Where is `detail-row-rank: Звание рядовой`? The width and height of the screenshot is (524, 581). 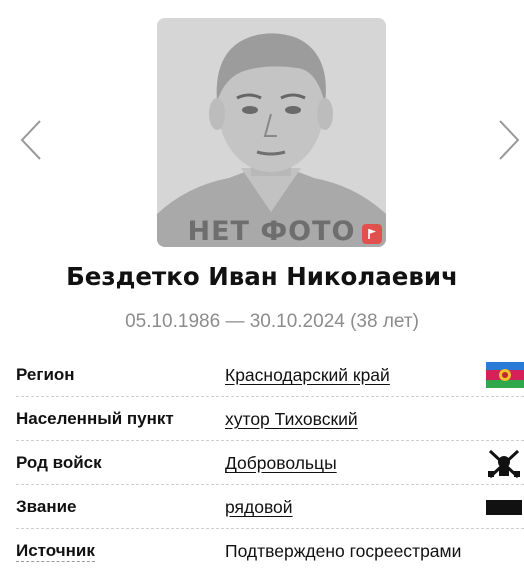
detail-row-rank: Звание рядовой is located at coordinates (270, 507).